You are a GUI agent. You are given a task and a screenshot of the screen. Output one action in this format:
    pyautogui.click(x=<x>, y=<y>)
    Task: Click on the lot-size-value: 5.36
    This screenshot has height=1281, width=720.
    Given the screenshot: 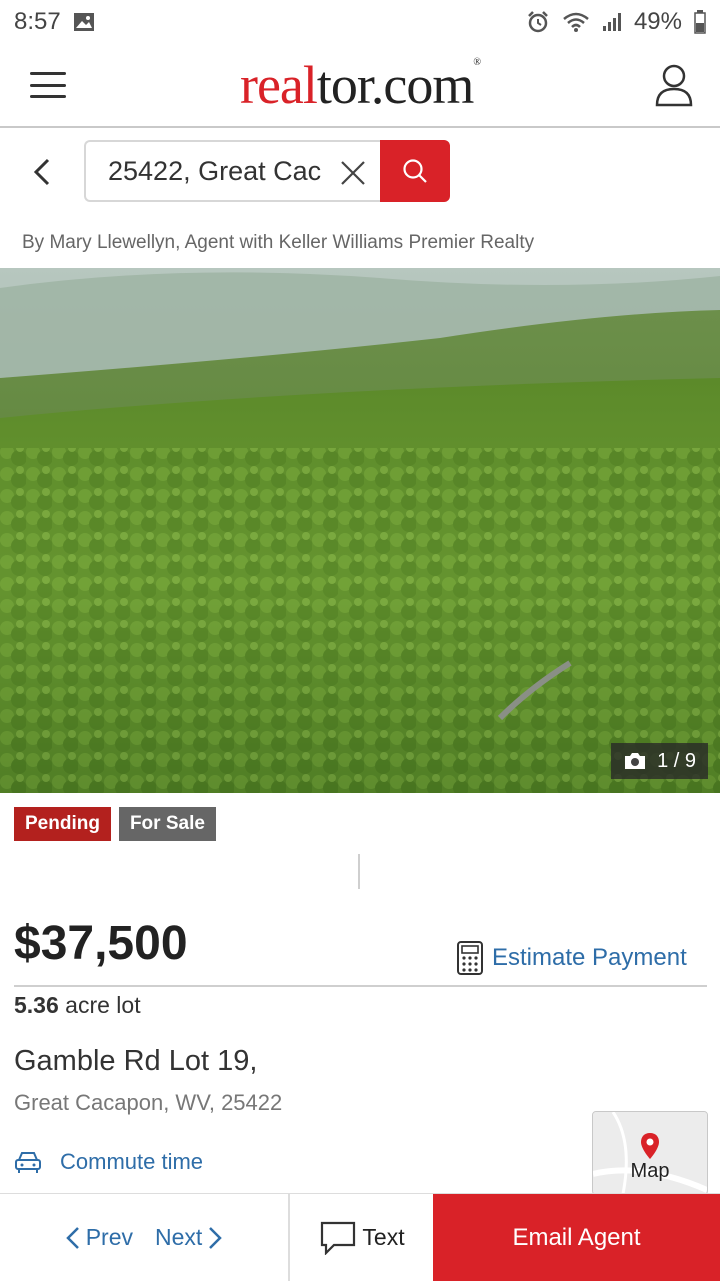 What is the action you would take?
    pyautogui.click(x=36, y=1005)
    